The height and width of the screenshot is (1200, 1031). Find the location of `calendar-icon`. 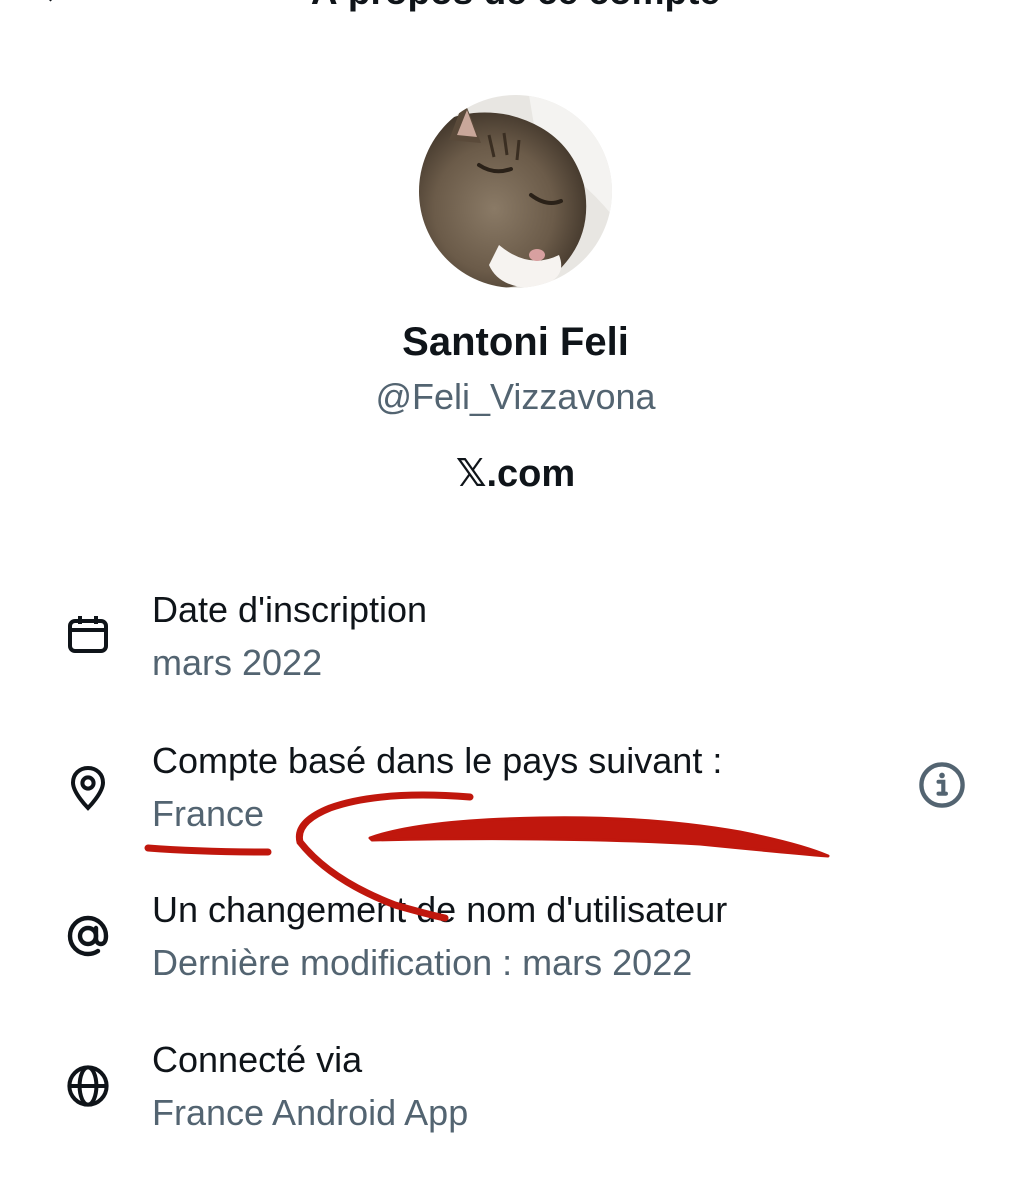

calendar-icon is located at coordinates (88, 635).